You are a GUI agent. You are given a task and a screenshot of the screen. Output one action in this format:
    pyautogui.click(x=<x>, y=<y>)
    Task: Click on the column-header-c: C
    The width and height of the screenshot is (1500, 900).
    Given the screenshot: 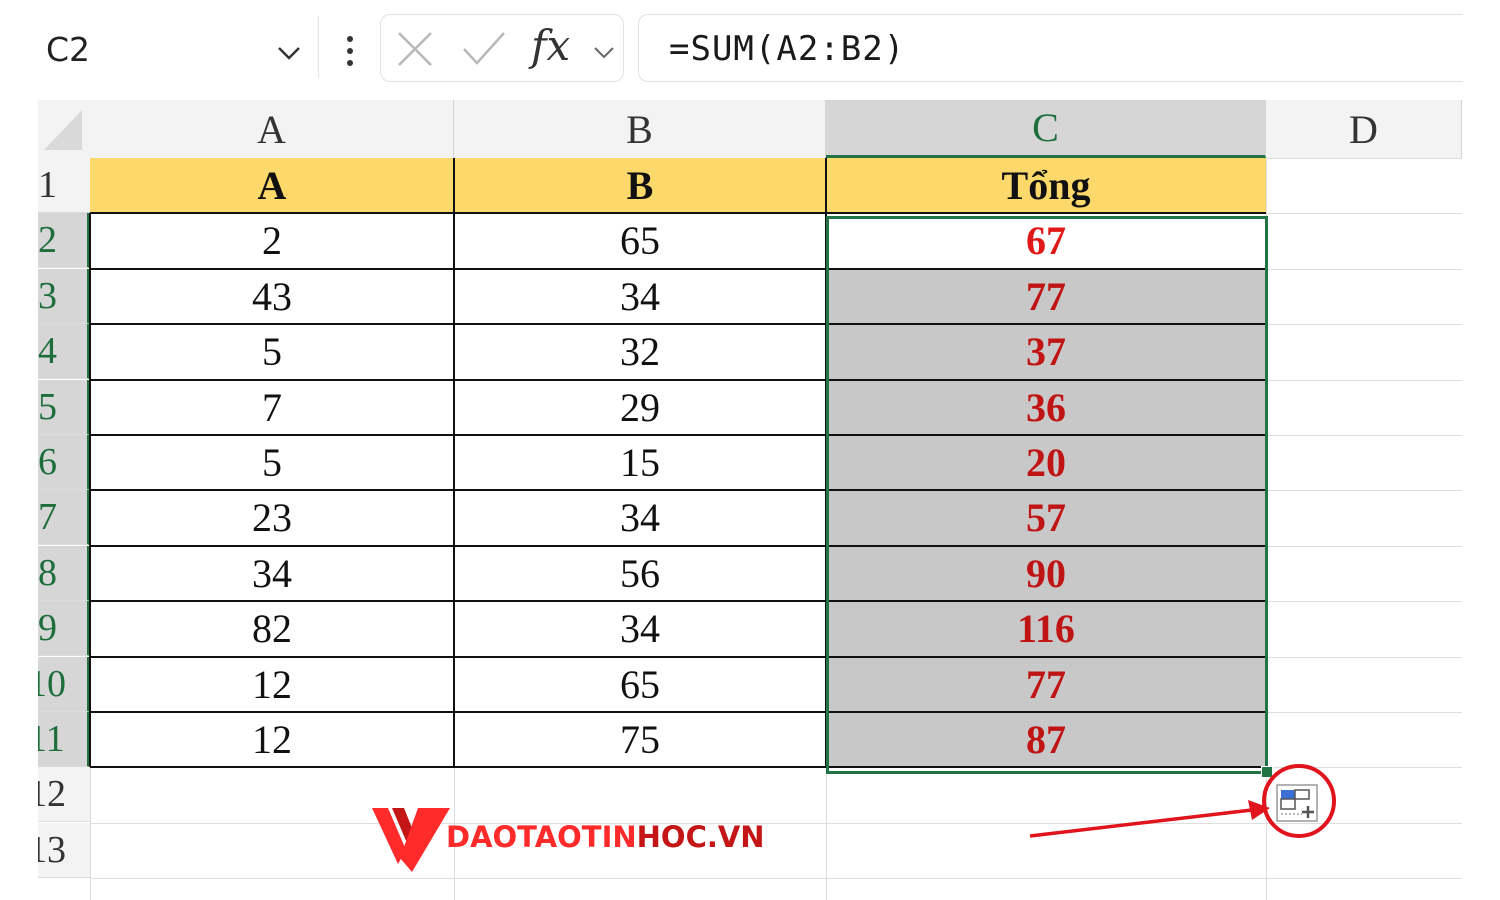 What is the action you would take?
    pyautogui.click(x=1046, y=129)
    